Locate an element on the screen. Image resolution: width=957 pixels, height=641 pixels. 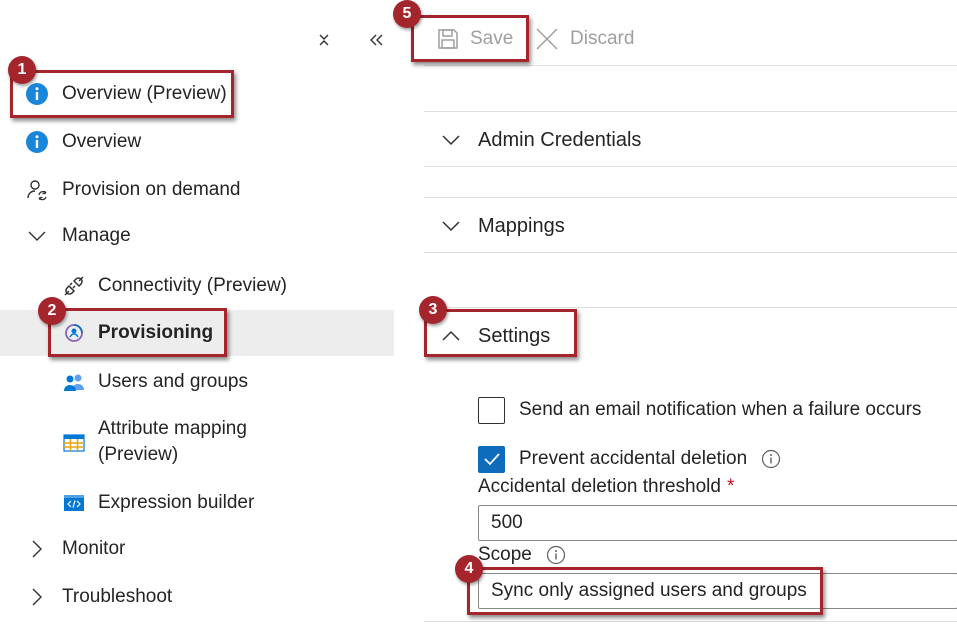
callout-badge-1: 1 is located at coordinates (22, 70).